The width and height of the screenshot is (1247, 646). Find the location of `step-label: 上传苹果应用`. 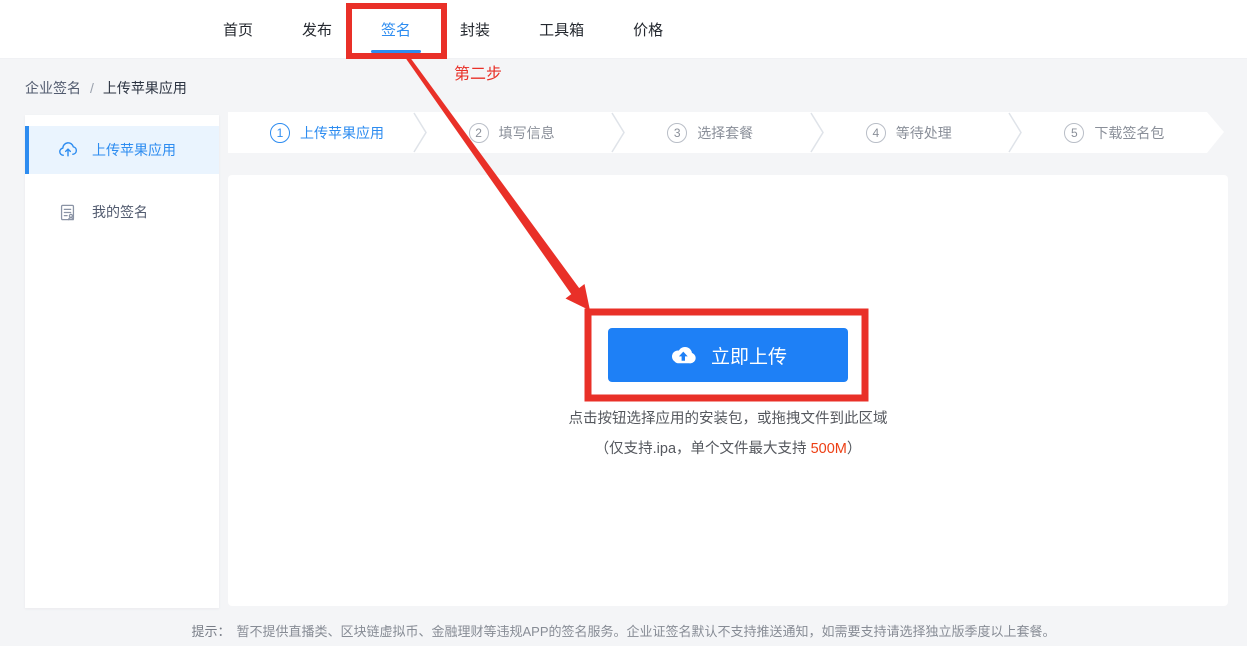

step-label: 上传苹果应用 is located at coordinates (342, 132).